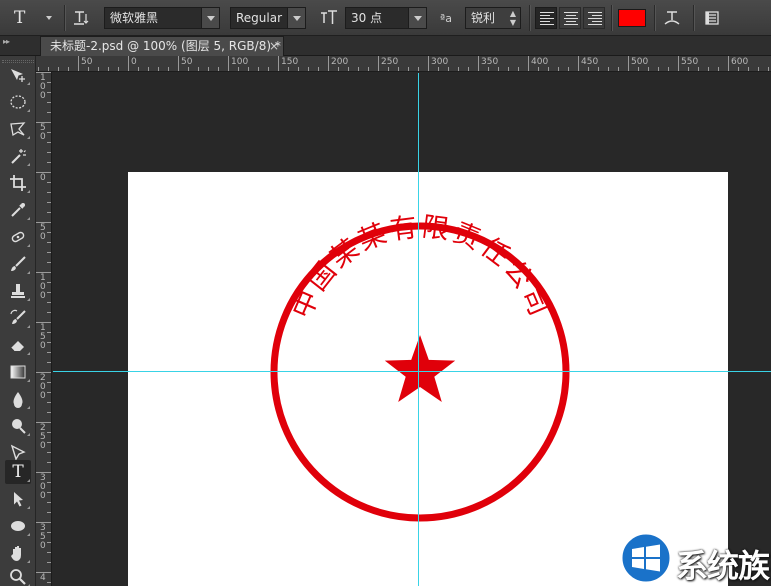 Image resolution: width=771 pixels, height=586 pixels. Describe the element at coordinates (18, 156) in the screenshot. I see `magic-wand-tool` at that location.